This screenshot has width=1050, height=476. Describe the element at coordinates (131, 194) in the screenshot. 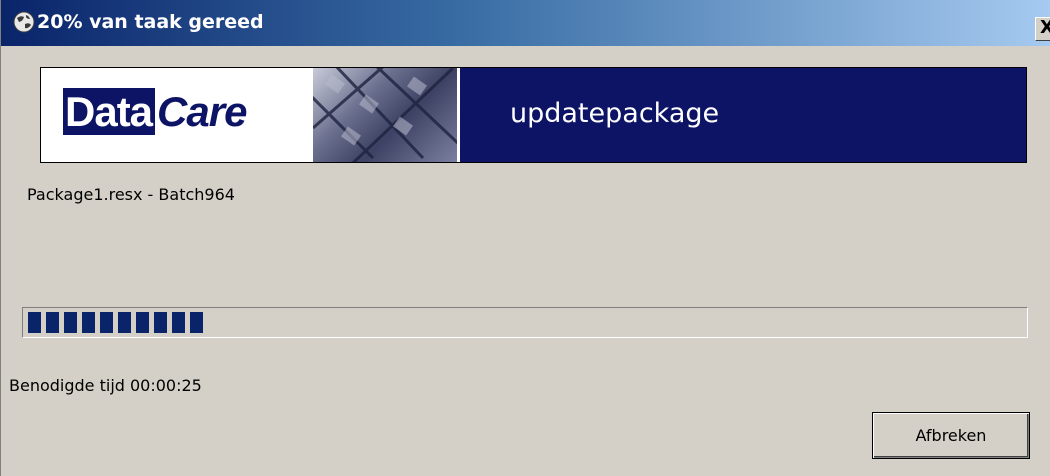

I see `package-label: Package1.resx - Batch964` at that location.